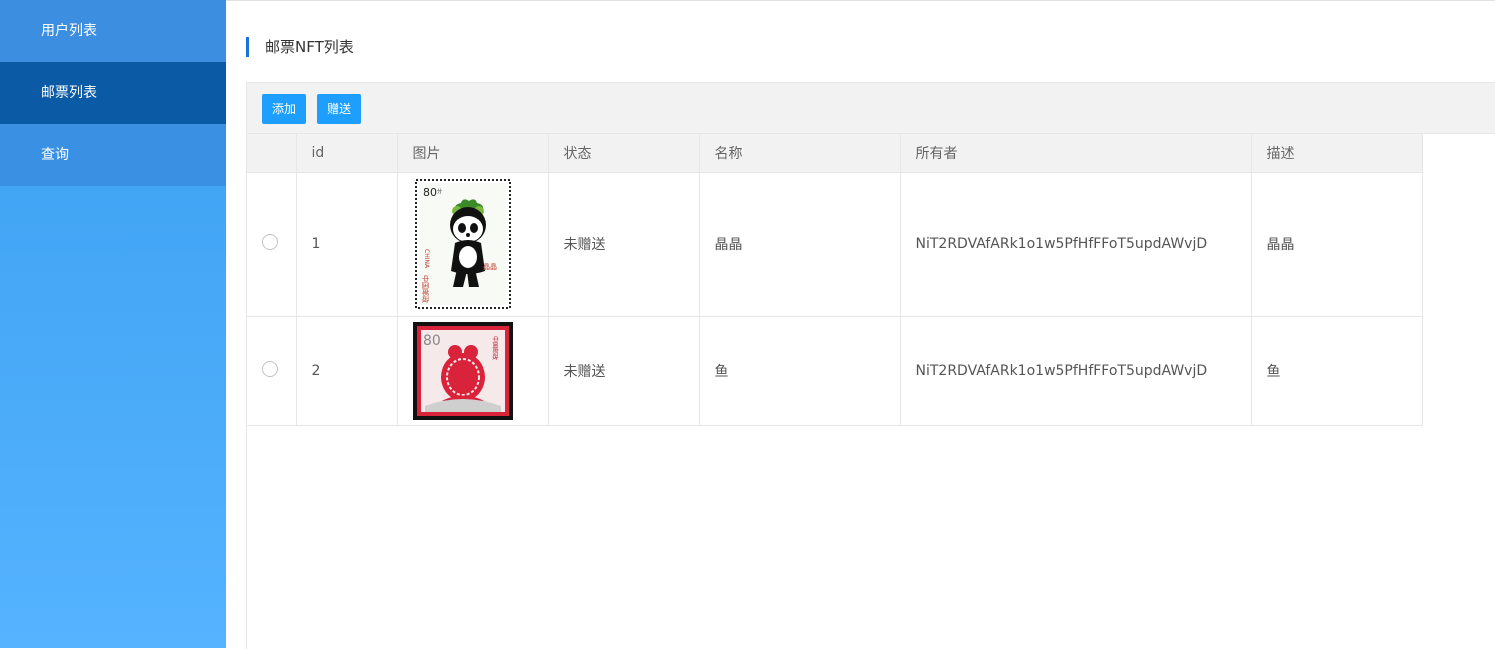  Describe the element at coordinates (490, 267) in the screenshot. I see `stamp-caption: 晶晶` at that location.